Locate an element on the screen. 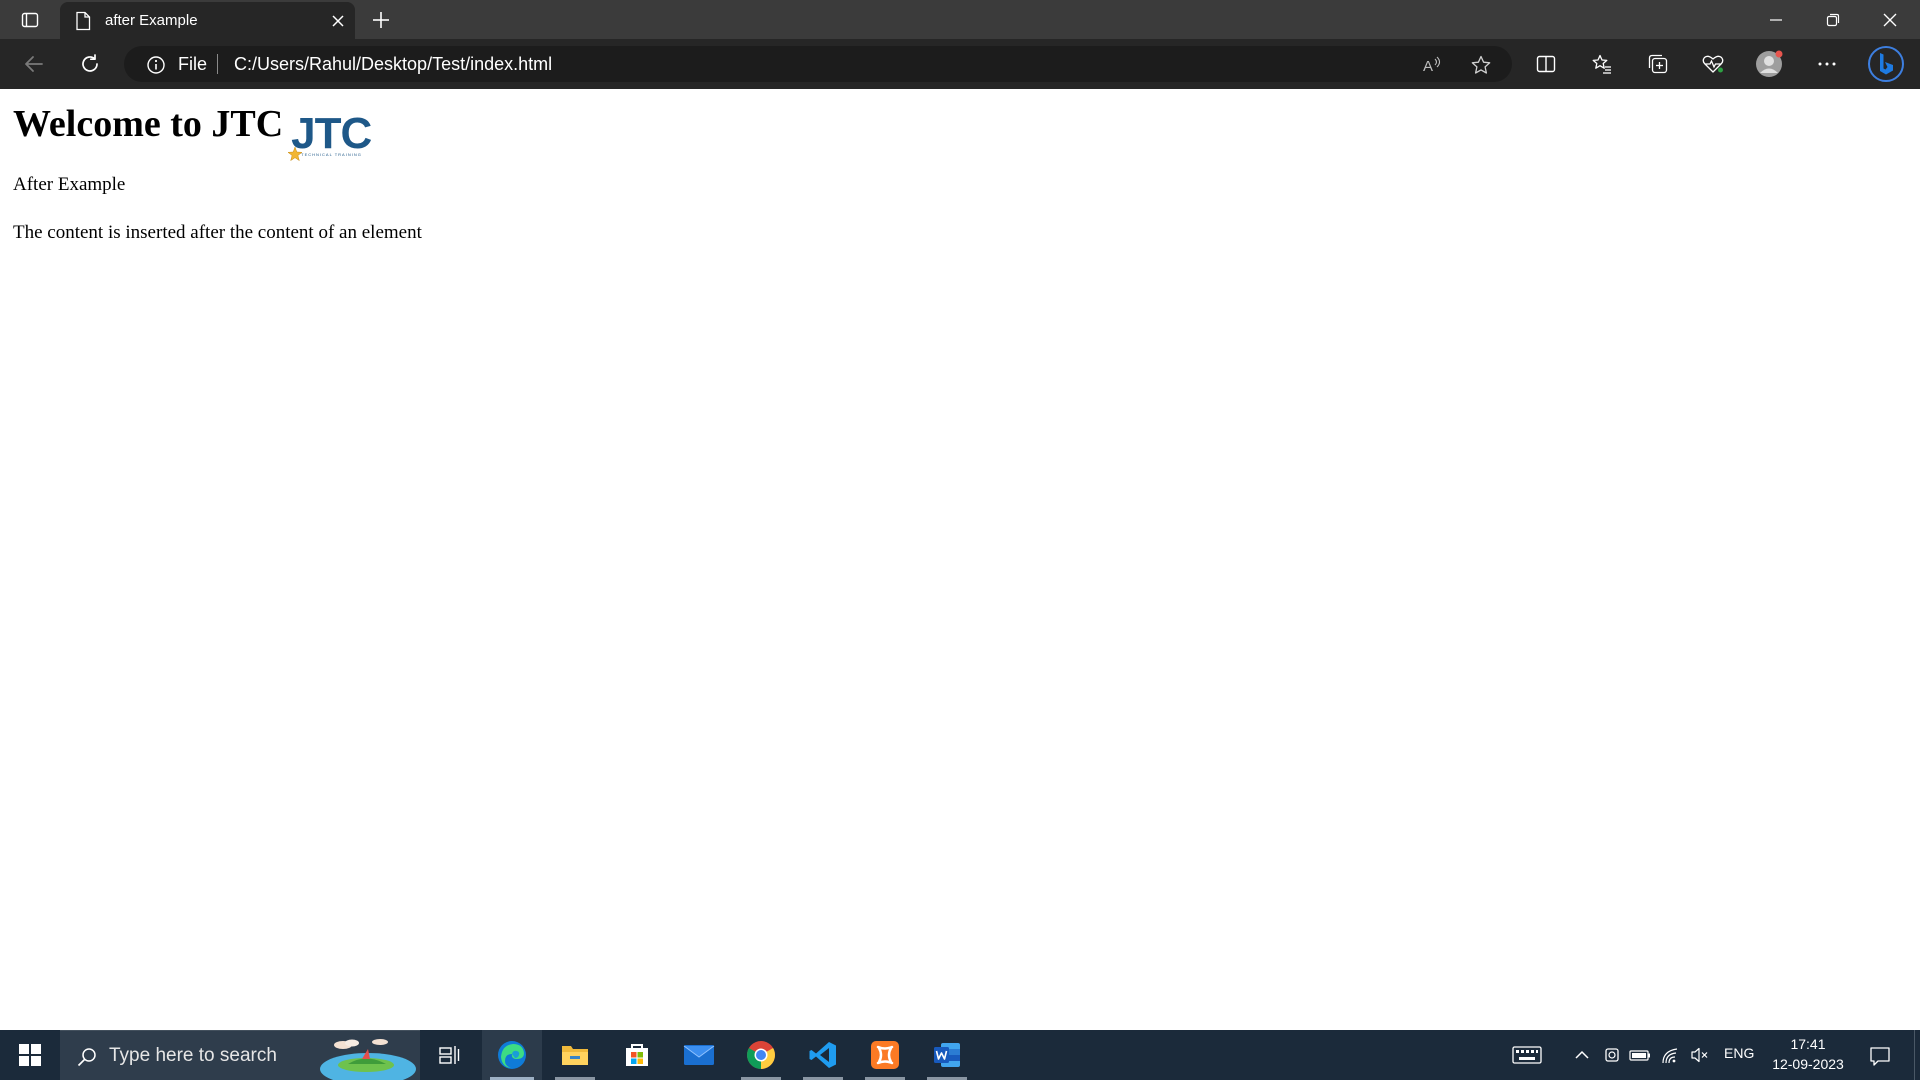 The width and height of the screenshot is (1920, 1080). taskbar-app-xampp is located at coordinates (885, 1055).